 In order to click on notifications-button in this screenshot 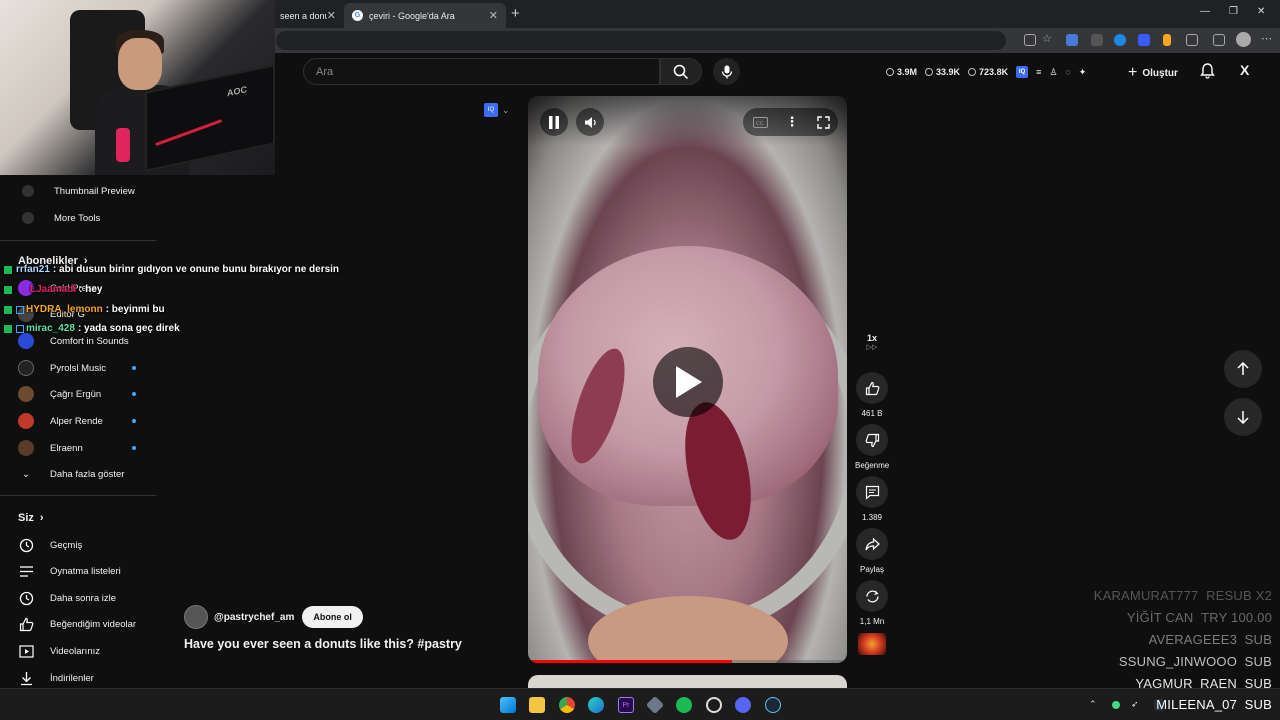, I will do `click(1207, 73)`.